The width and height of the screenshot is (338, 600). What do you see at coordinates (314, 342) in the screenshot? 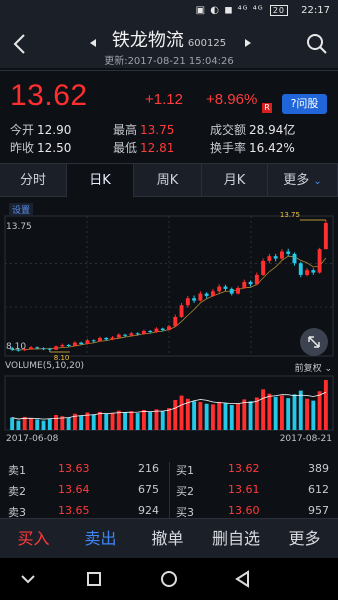
I see `fullscreen-icon` at bounding box center [314, 342].